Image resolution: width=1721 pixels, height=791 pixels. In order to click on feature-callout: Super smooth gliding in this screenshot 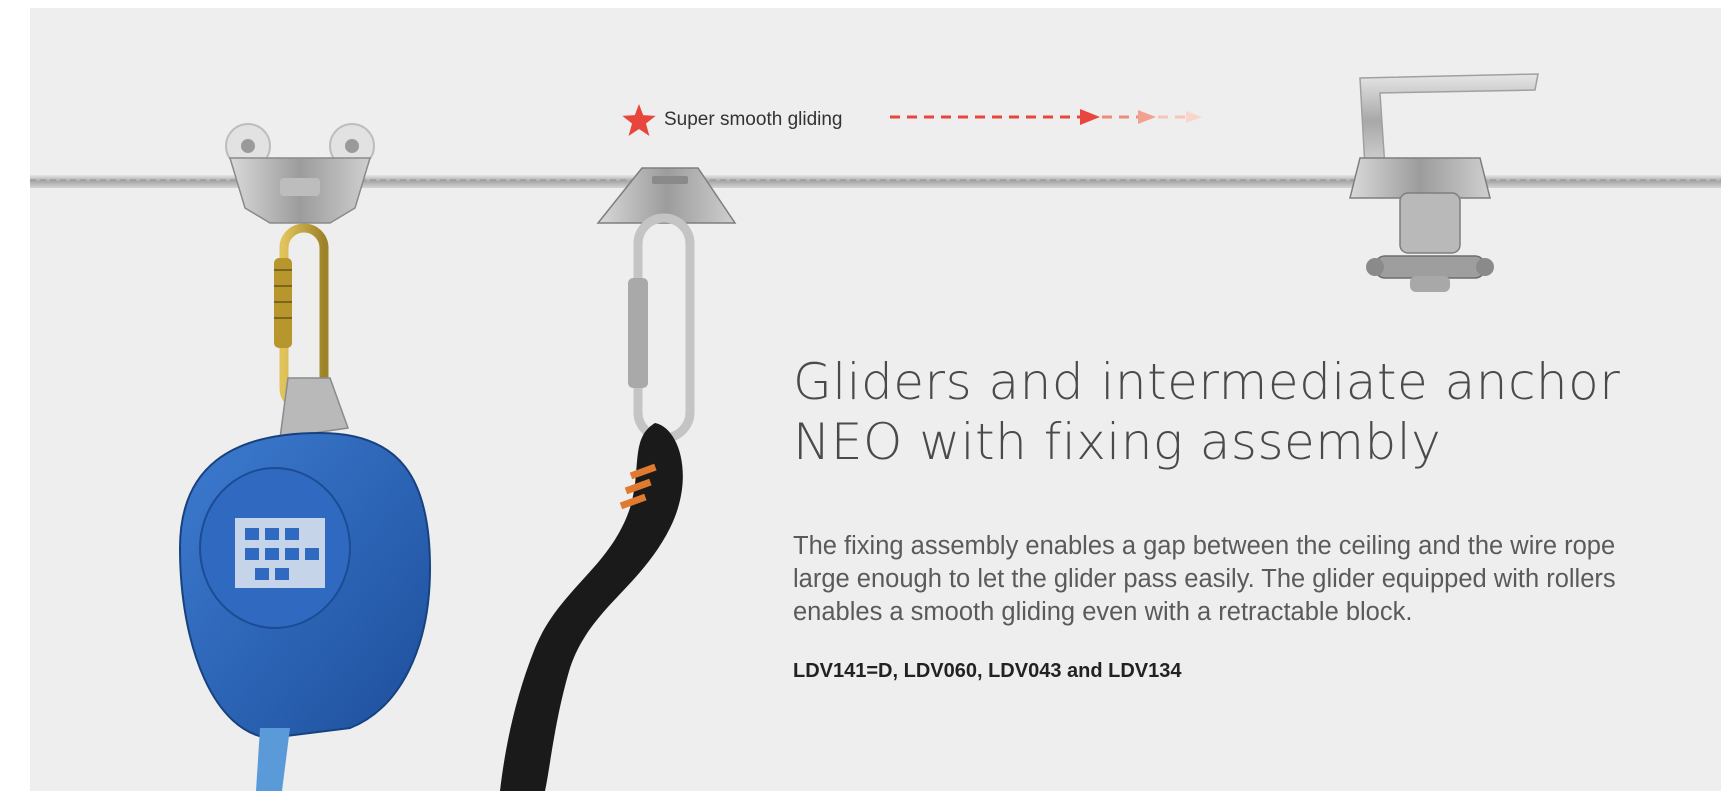, I will do `click(732, 120)`.